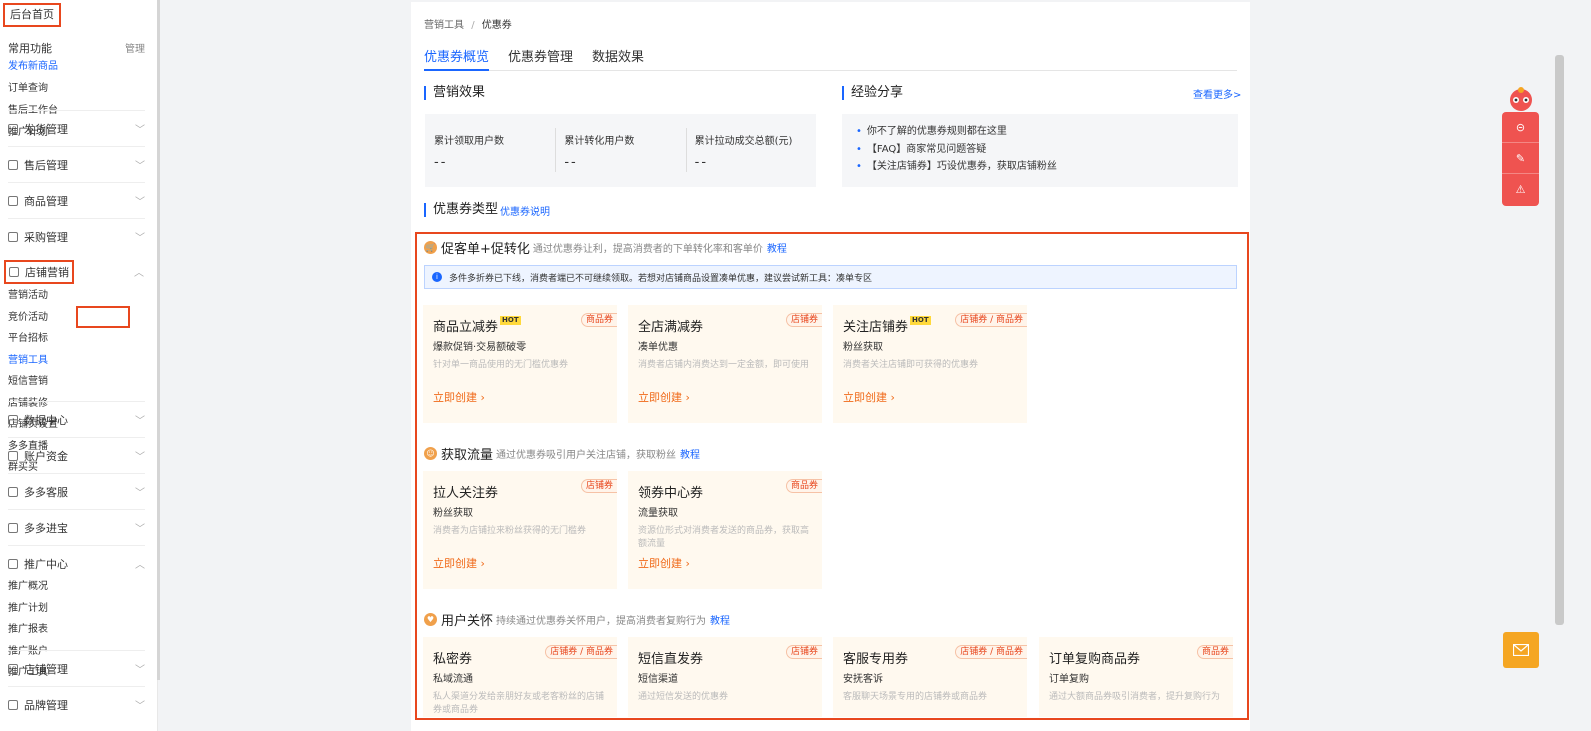 The width and height of the screenshot is (1591, 731). Describe the element at coordinates (510, 320) in the screenshot. I see `hot-badge: HOT` at that location.